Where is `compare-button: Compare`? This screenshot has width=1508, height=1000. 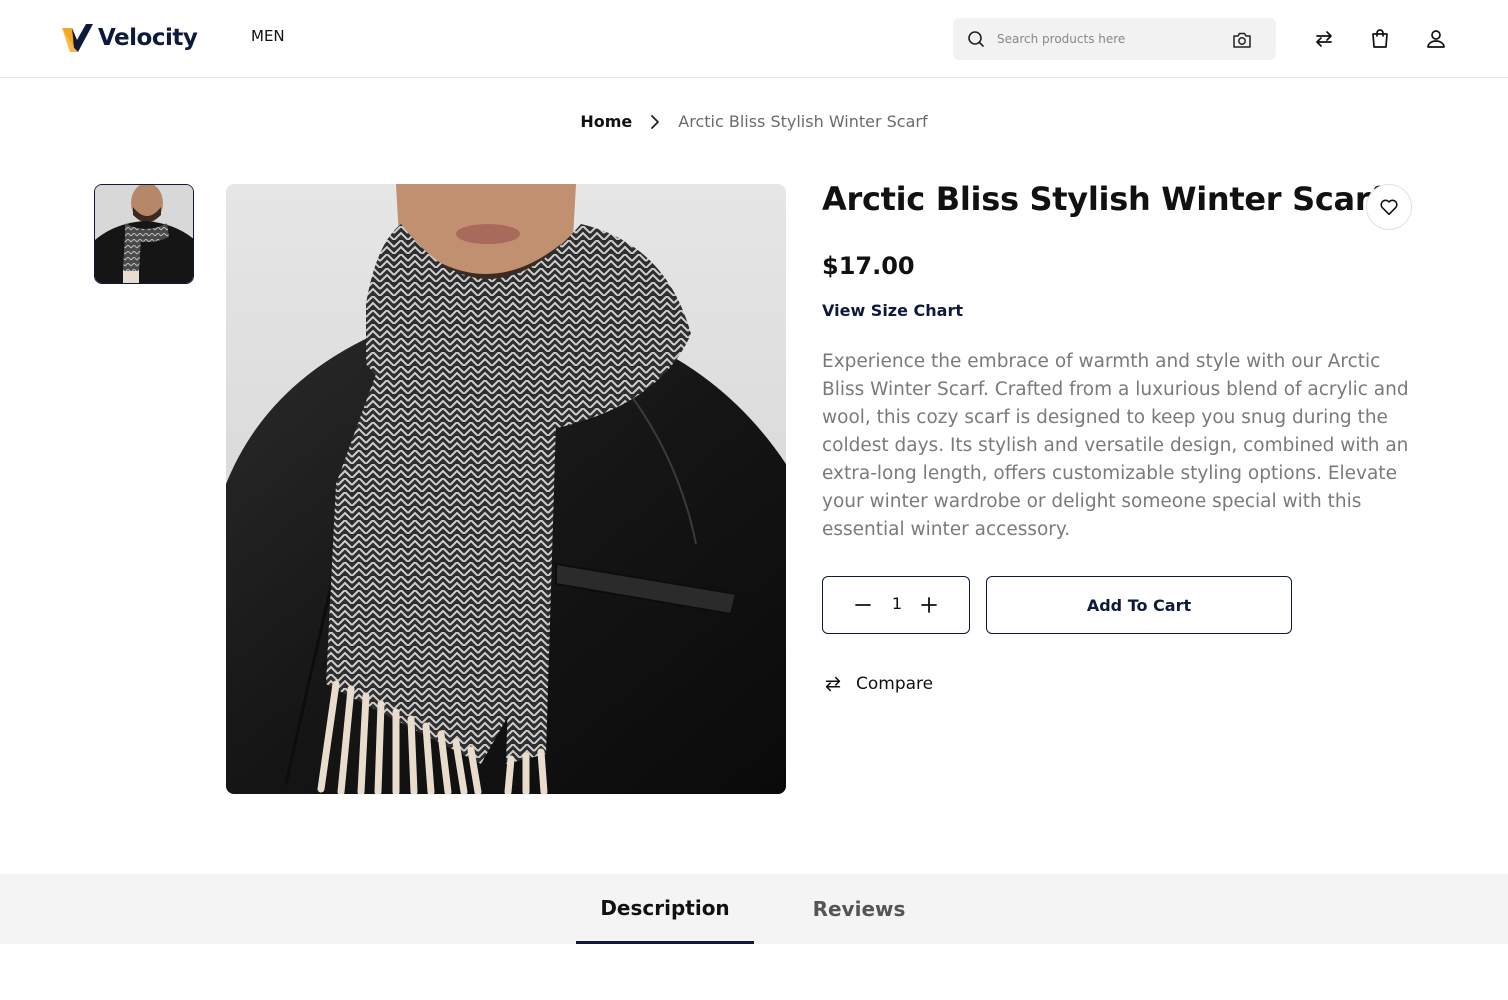 compare-button: Compare is located at coordinates (877, 684).